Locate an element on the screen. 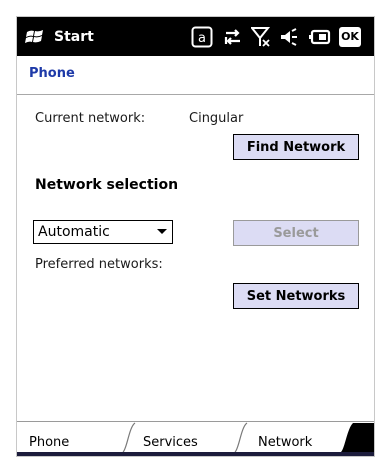 This screenshot has height=473, width=391. chevron-down-icon is located at coordinates (162, 232).